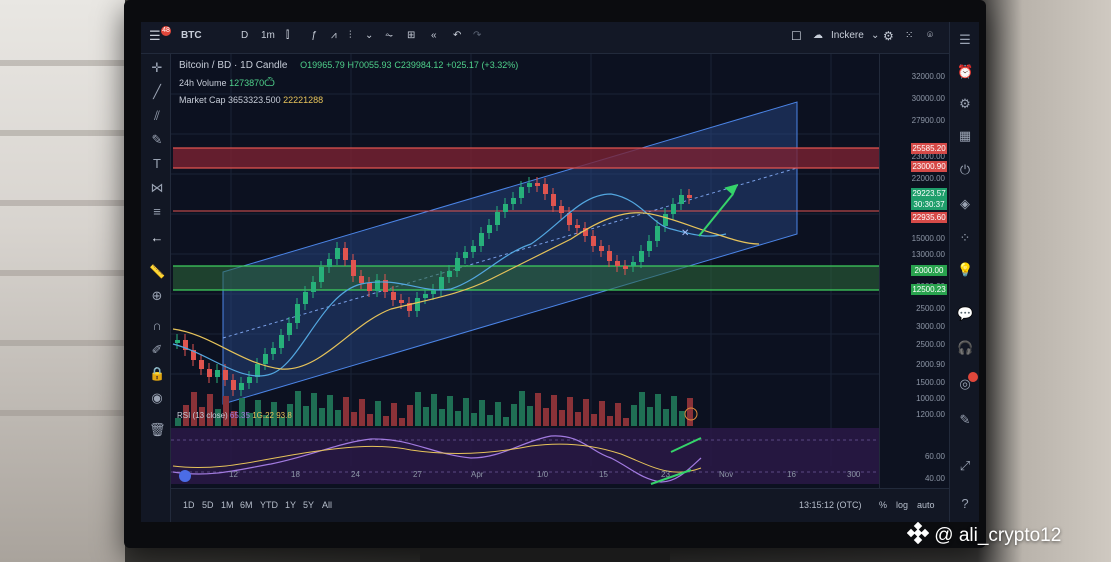  I want to click on alarm-icon: ⏰, so click(965, 72).